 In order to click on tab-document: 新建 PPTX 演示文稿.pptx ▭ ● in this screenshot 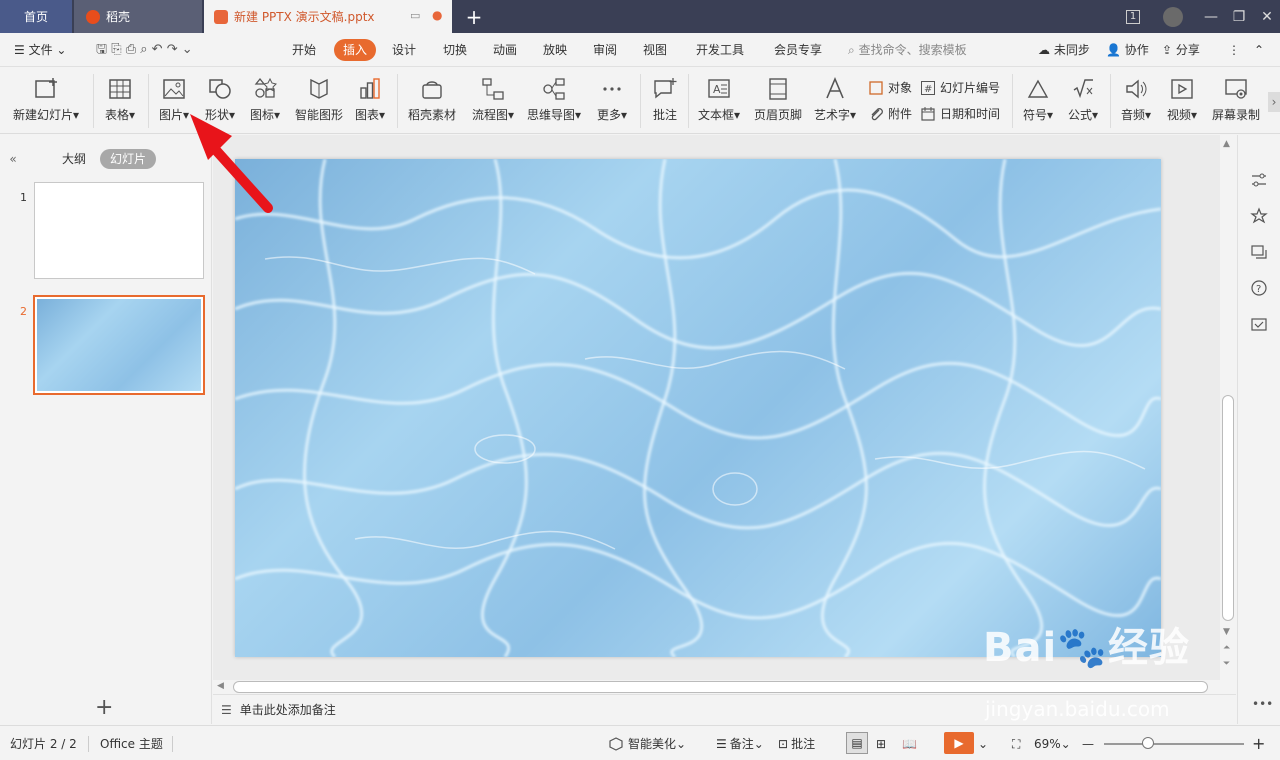, I will do `click(328, 16)`.